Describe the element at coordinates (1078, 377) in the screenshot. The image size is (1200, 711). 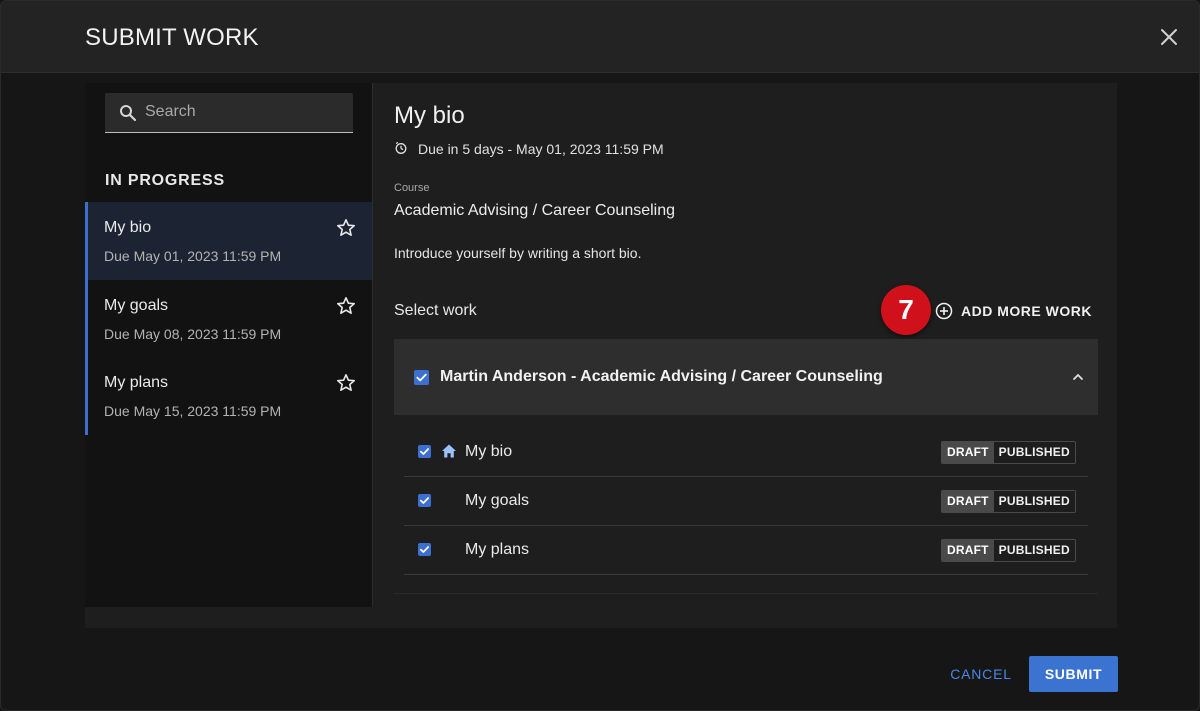
I see `chevron-up-icon` at that location.